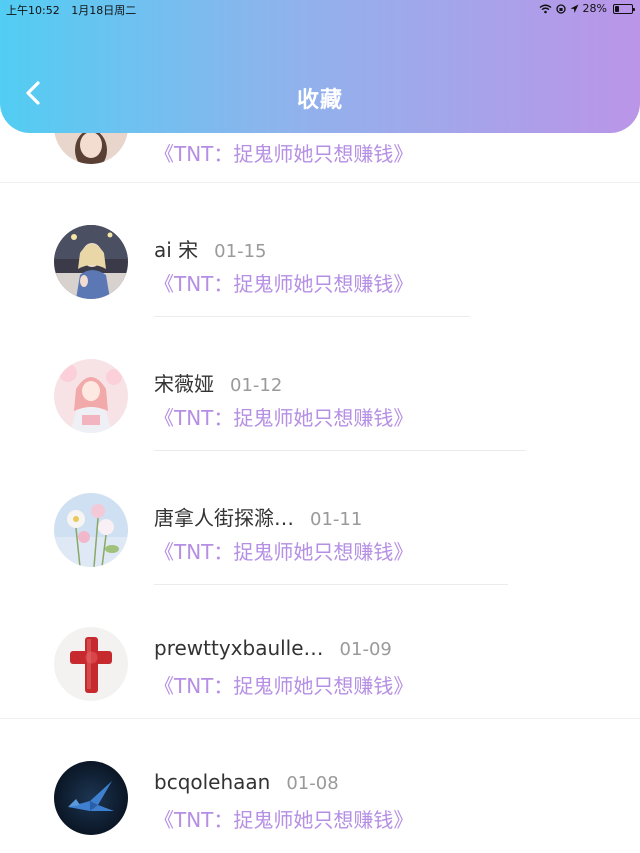  What do you see at coordinates (312, 783) in the screenshot?
I see `favorite-date: 01-08` at bounding box center [312, 783].